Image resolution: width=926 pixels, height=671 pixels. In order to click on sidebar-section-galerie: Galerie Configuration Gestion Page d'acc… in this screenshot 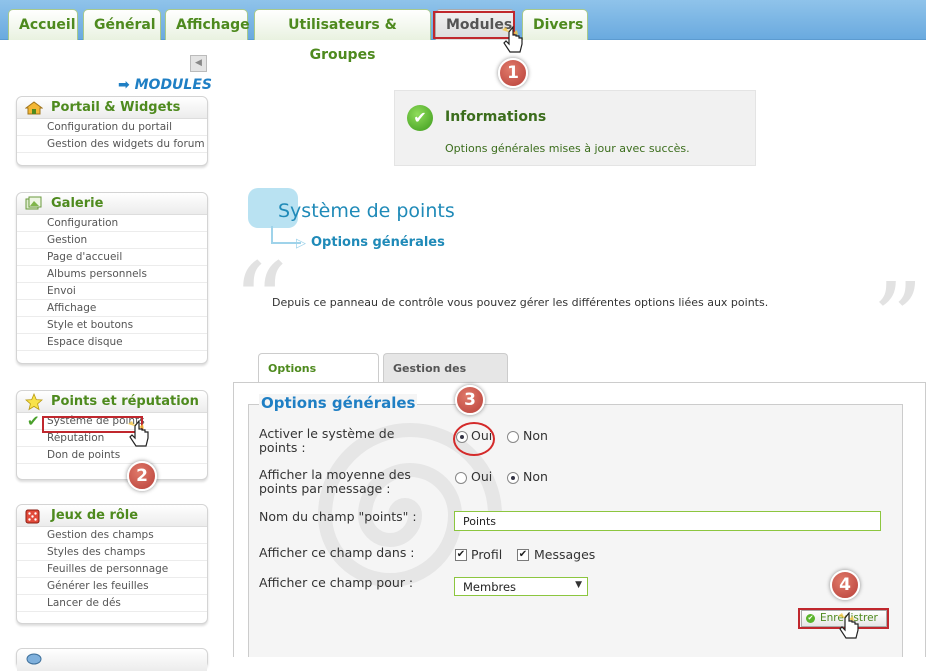, I will do `click(112, 278)`.